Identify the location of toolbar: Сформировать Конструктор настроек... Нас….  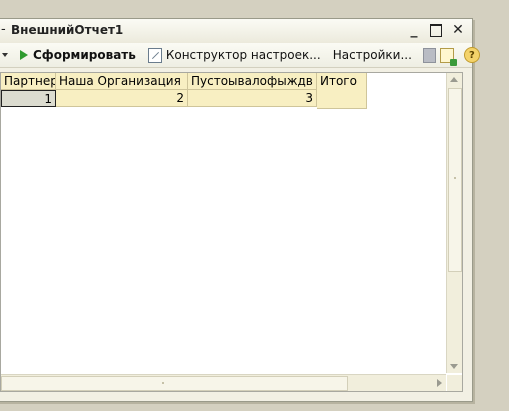
(240, 55).